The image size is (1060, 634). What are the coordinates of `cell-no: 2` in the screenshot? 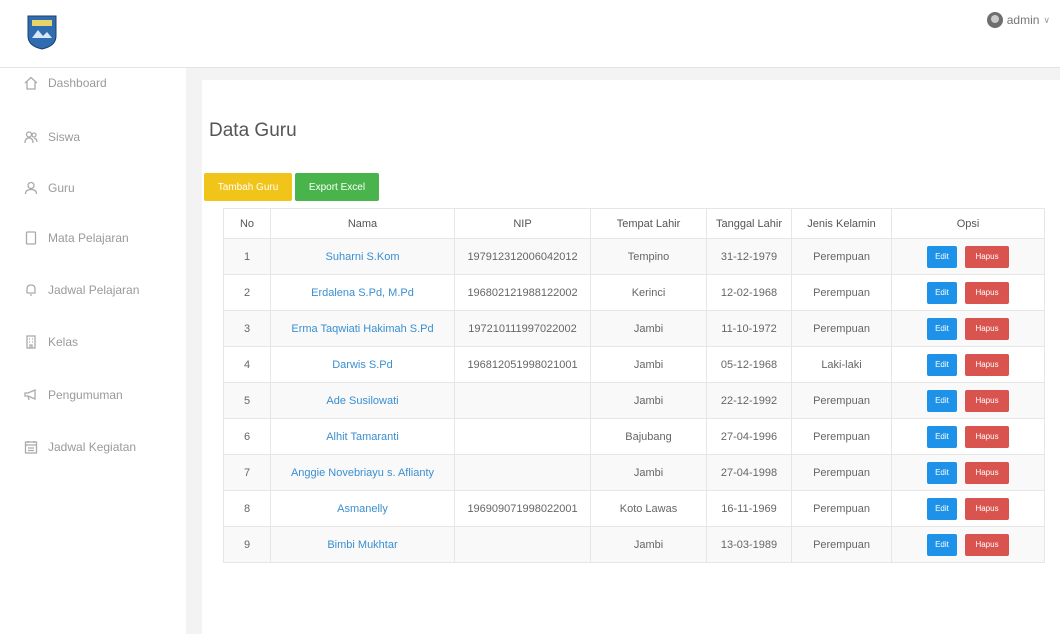 It's located at (247, 292).